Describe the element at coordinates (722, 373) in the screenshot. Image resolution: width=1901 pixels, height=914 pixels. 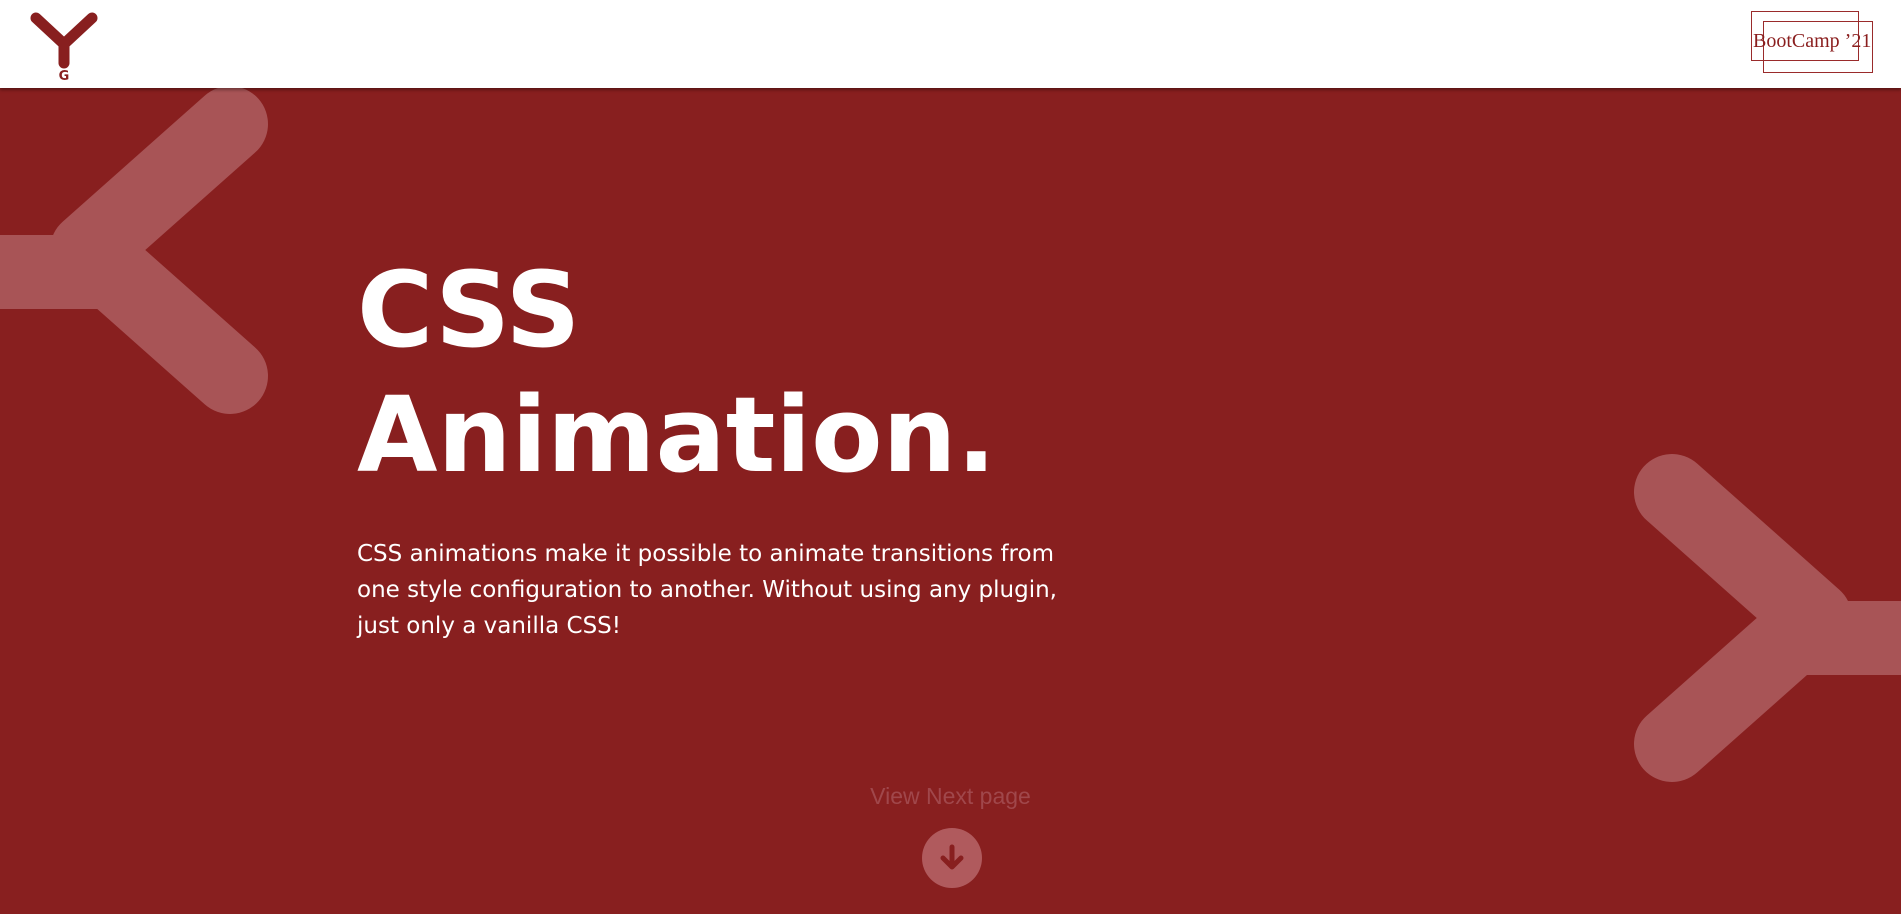
I see `hero-title: CSS Animation.` at that location.